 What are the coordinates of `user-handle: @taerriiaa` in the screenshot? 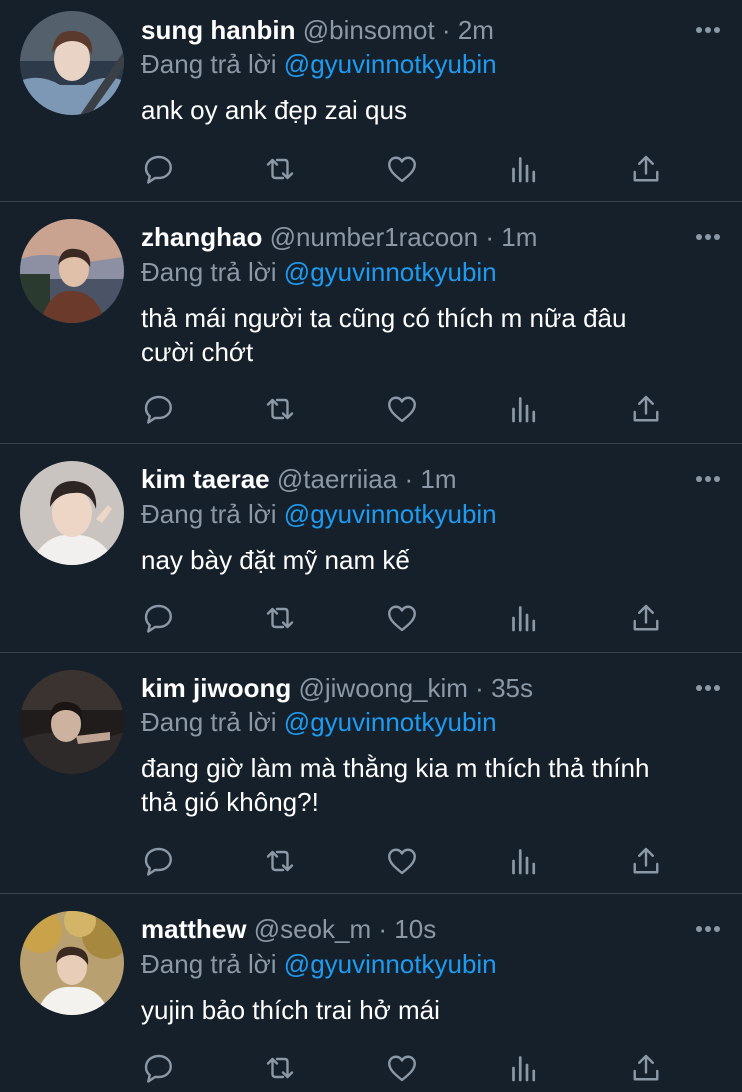 It's located at (337, 479).